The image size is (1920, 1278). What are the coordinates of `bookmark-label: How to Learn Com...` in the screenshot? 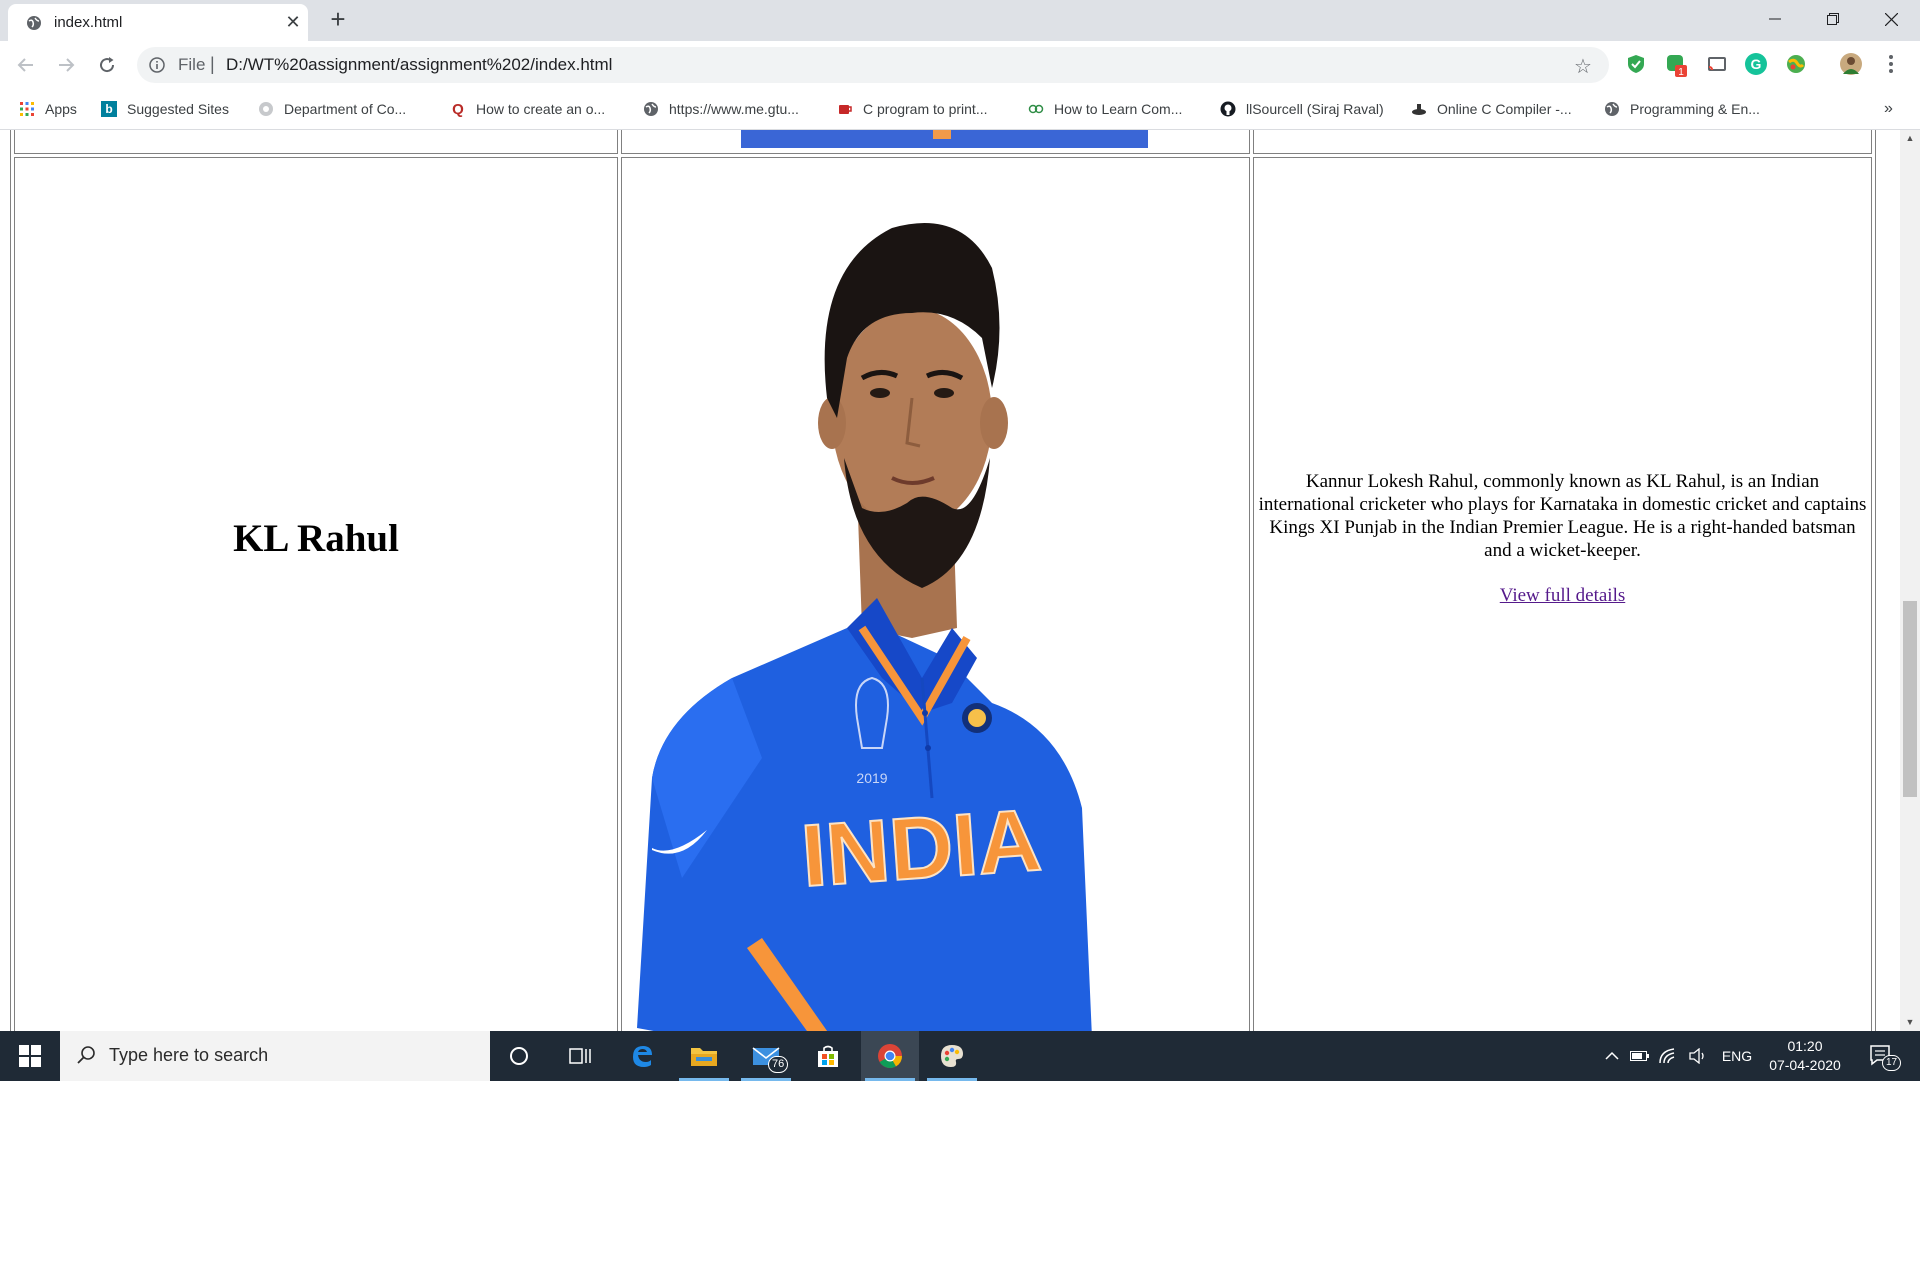 It's located at (1118, 109).